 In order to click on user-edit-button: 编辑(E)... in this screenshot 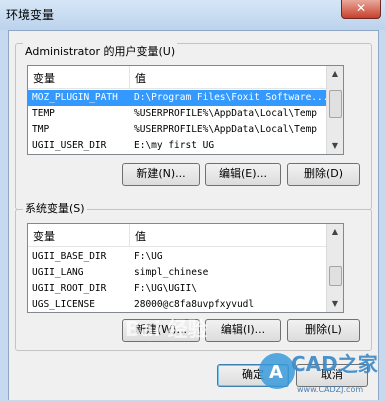, I will do `click(243, 174)`.